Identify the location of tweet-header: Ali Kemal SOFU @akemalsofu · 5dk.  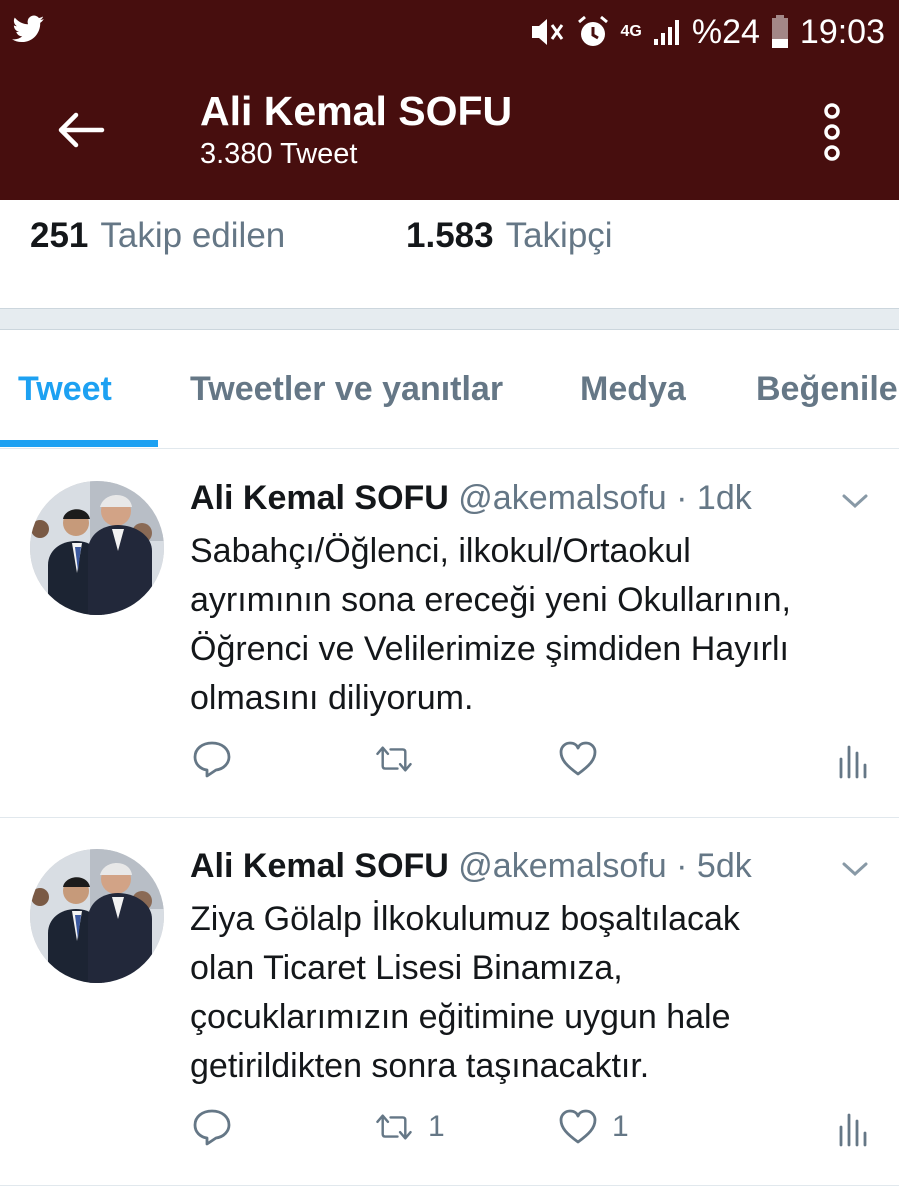
(471, 866).